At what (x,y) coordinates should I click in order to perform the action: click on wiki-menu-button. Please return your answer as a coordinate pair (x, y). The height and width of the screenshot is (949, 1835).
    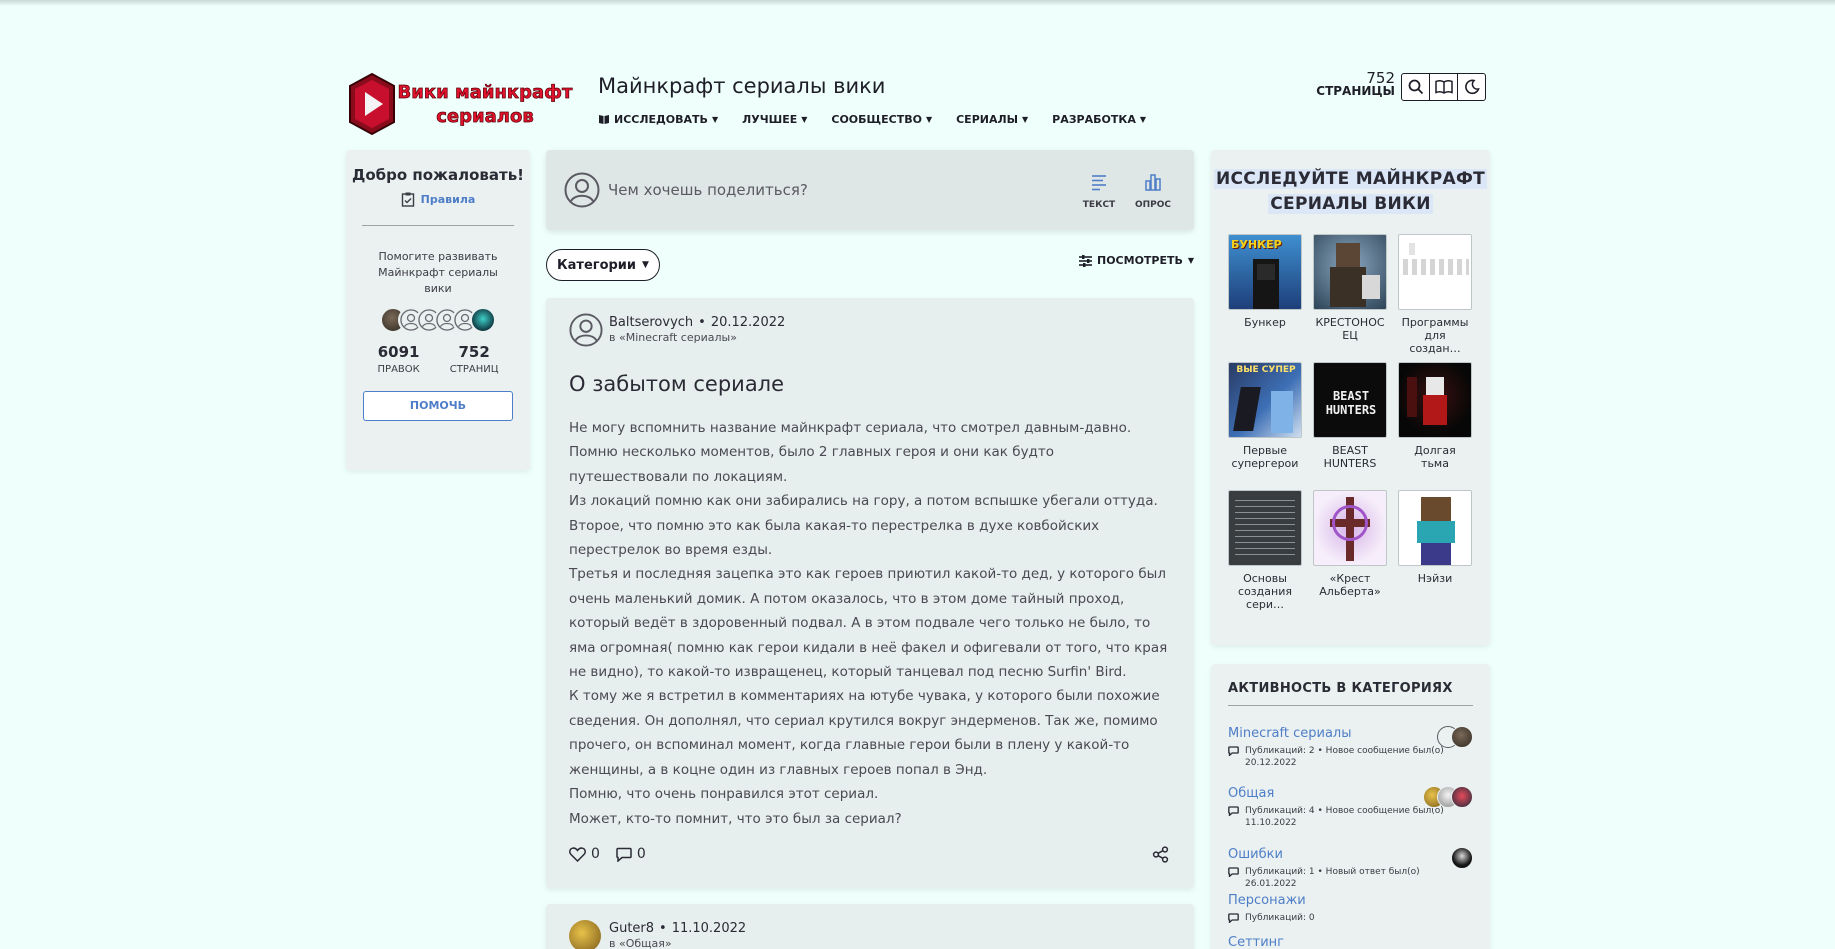
    Looking at the image, I should click on (1443, 87).